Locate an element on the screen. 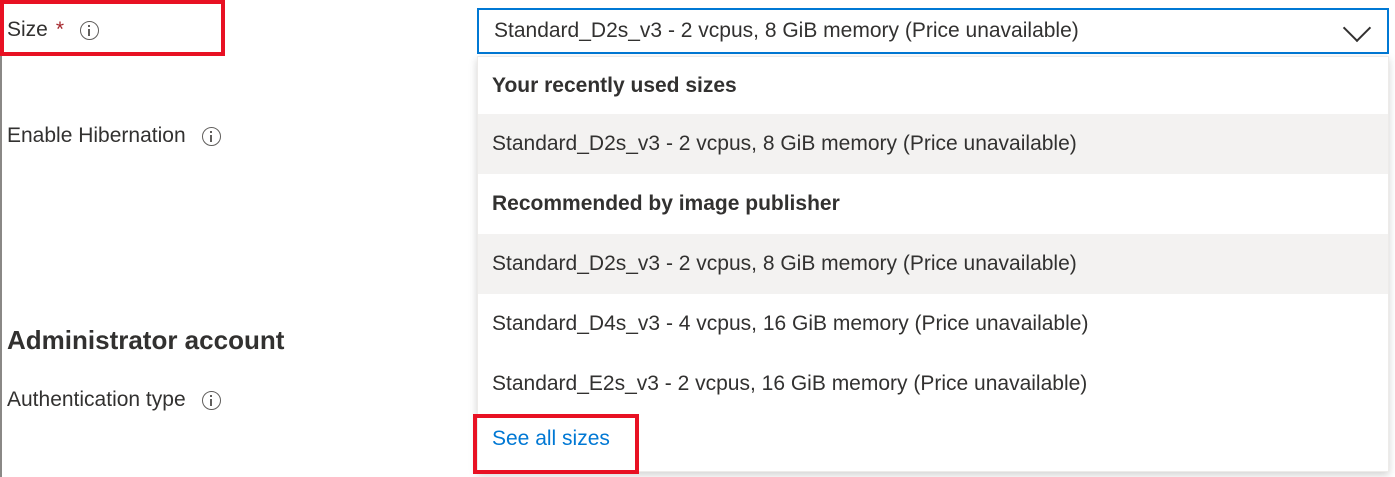  chevron-down-icon is located at coordinates (1357, 28).